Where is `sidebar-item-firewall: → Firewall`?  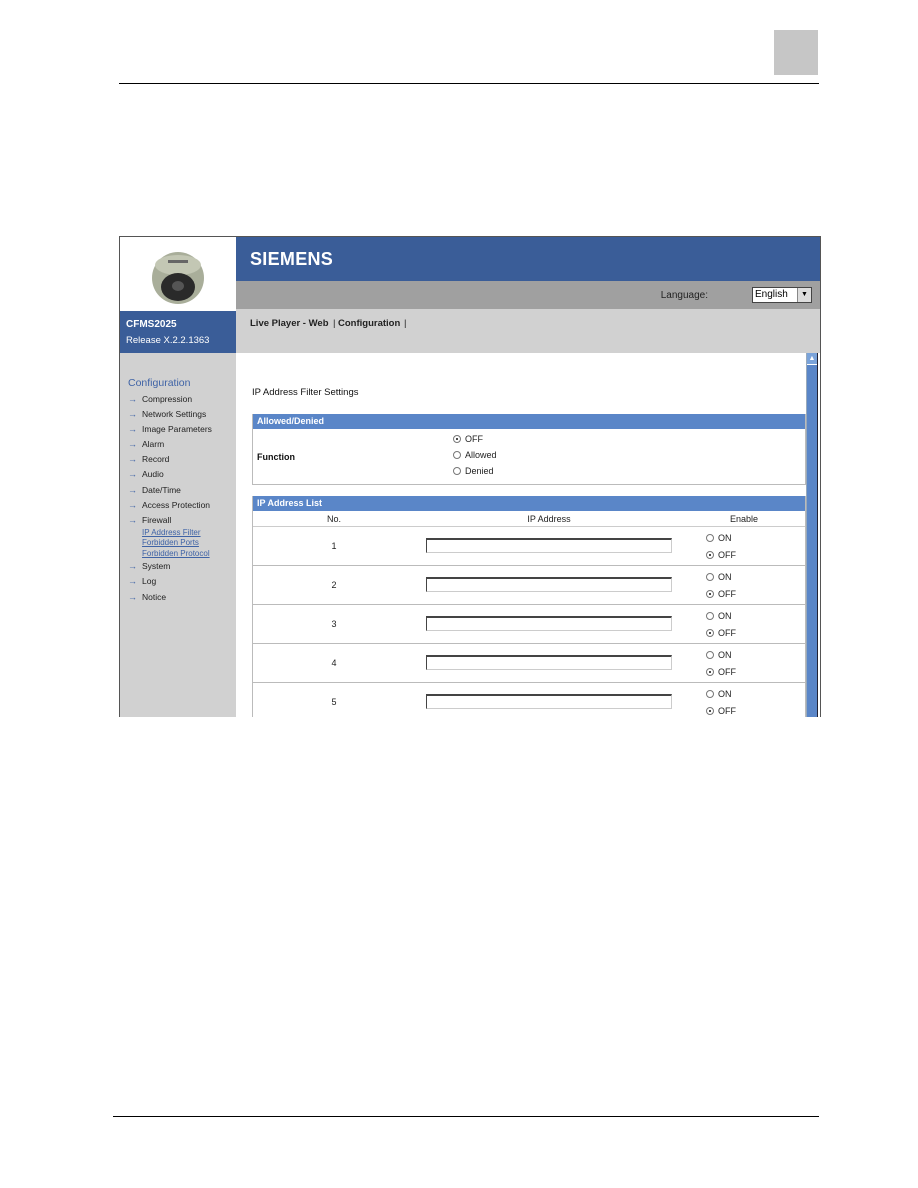
sidebar-item-firewall: → Firewall is located at coordinates (170, 520).